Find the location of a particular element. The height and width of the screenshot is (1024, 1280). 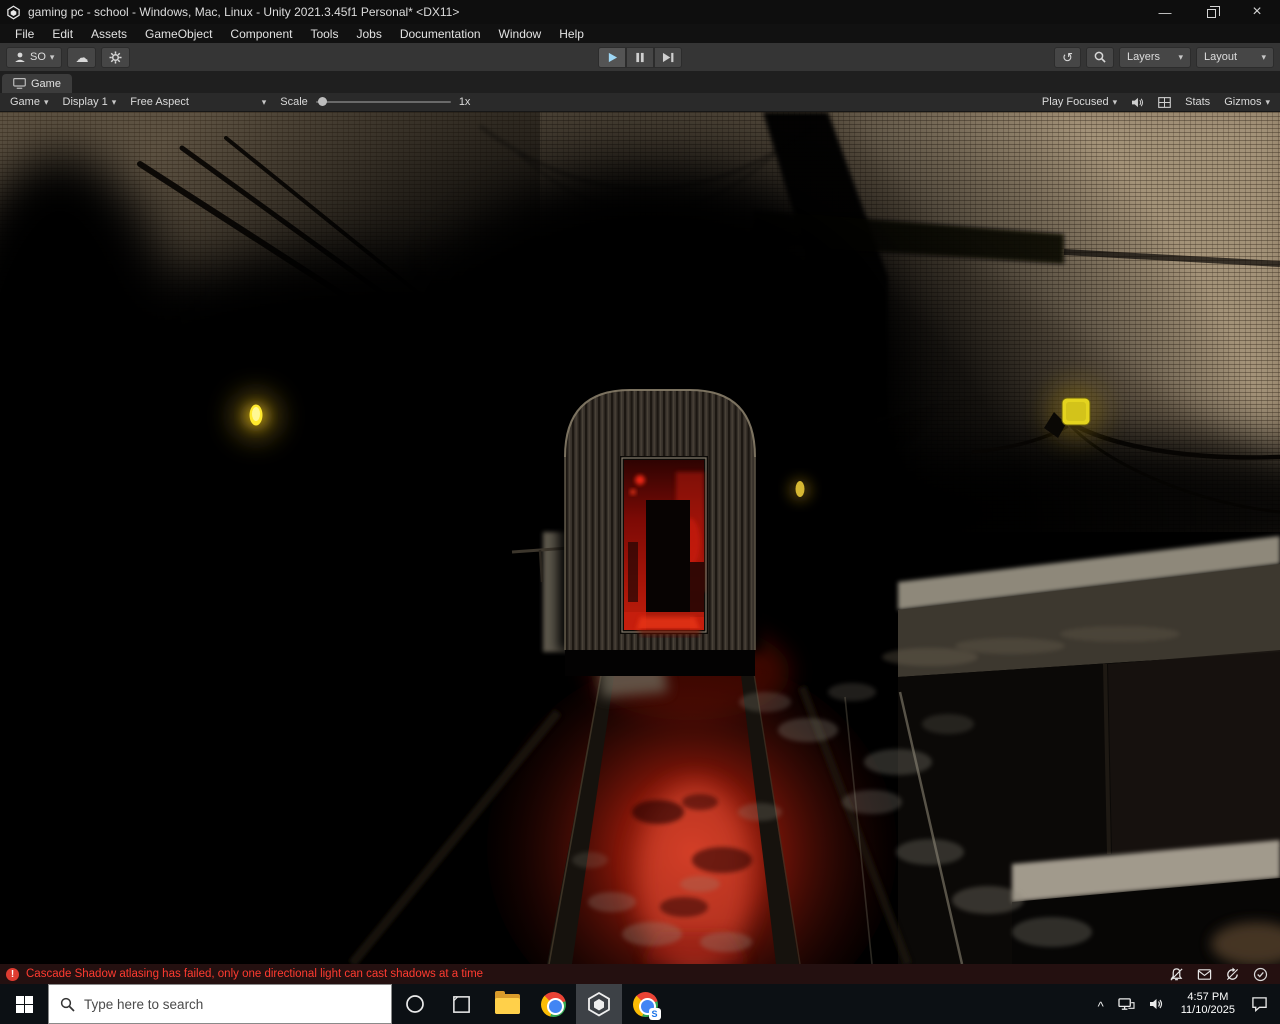

cortana-button is located at coordinates (415, 1004).